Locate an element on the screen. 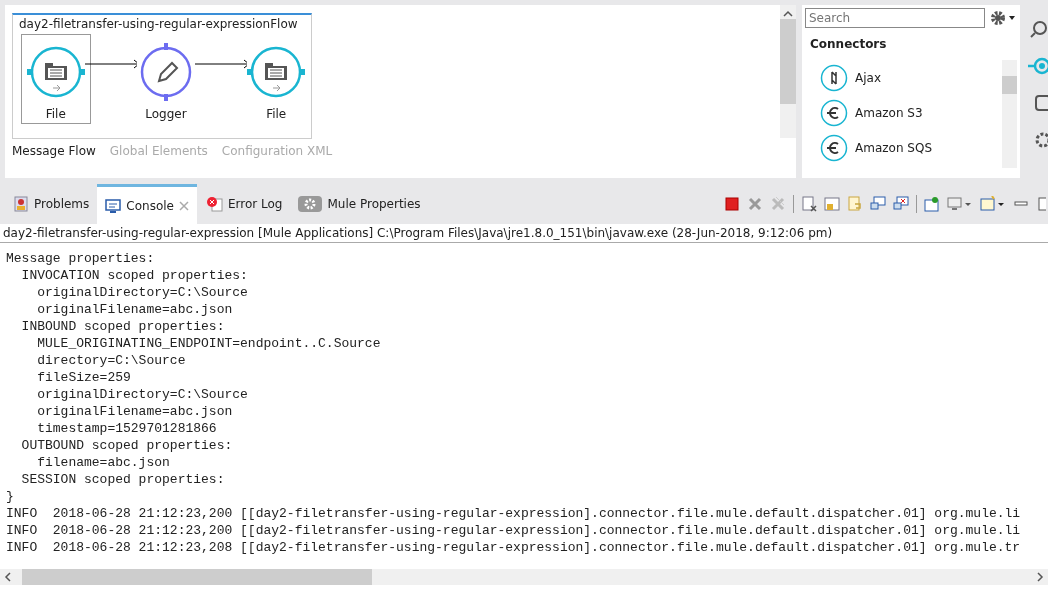 The height and width of the screenshot is (591, 1048). flow-node: Logger is located at coordinates (166, 79).